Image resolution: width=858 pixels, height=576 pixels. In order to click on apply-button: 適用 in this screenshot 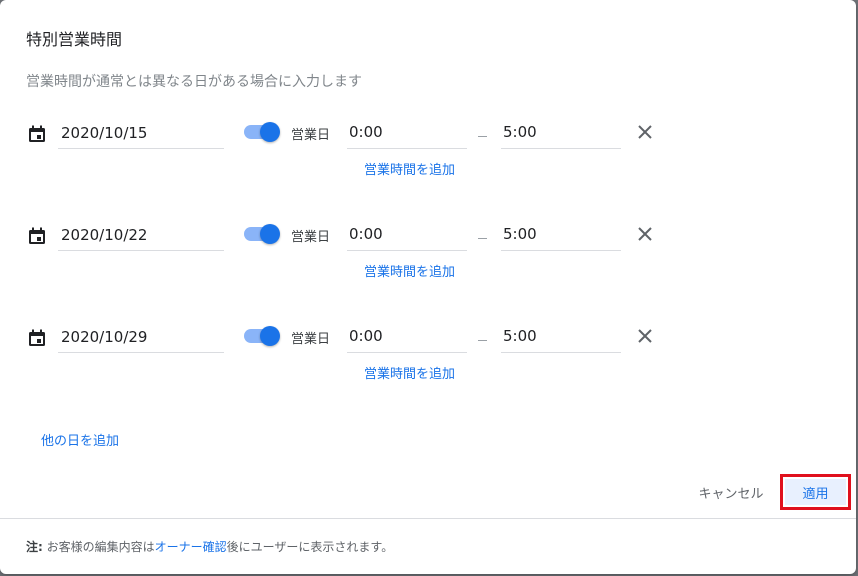, I will do `click(815, 492)`.